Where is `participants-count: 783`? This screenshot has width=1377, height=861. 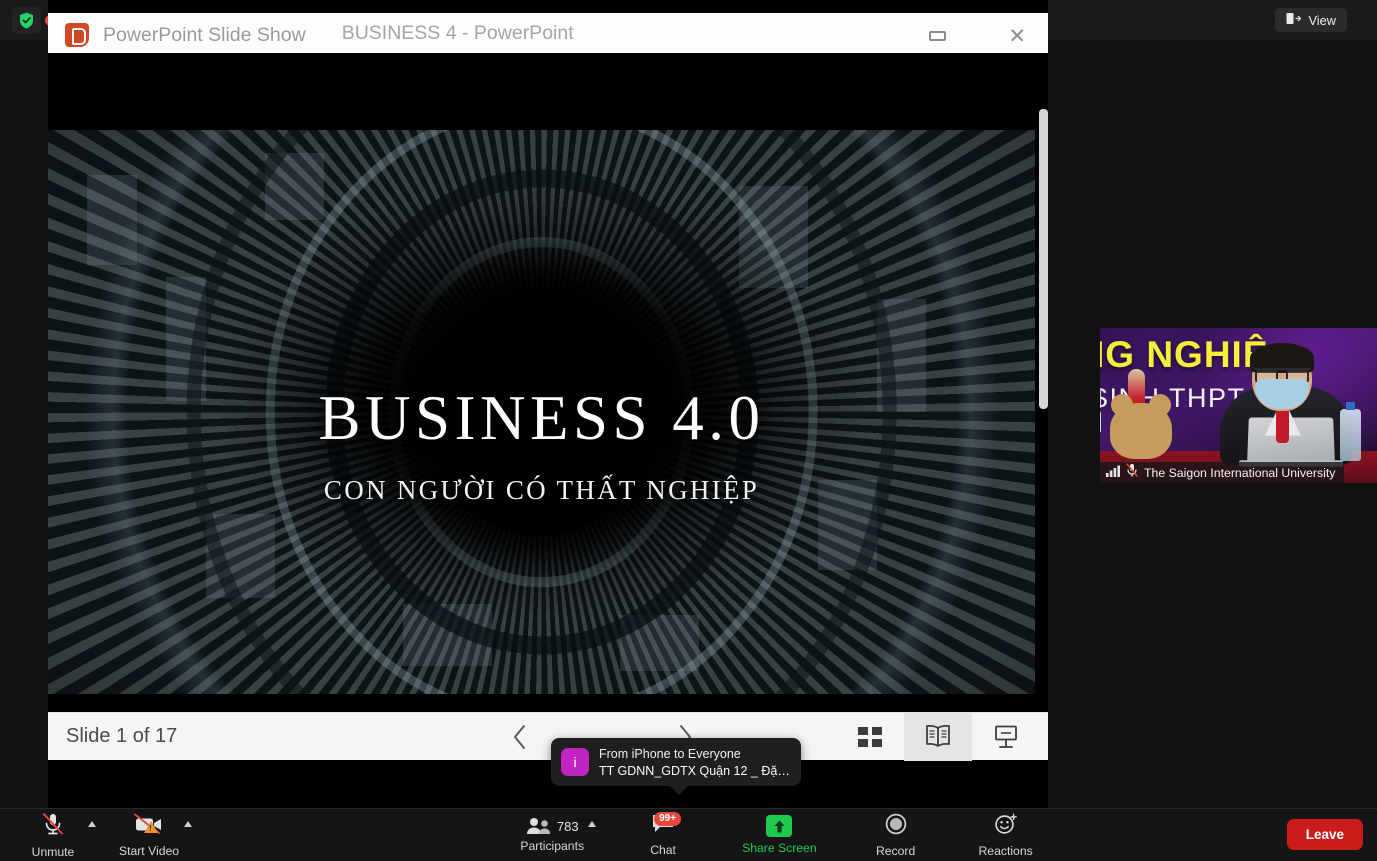
participants-count: 783 is located at coordinates (567, 826).